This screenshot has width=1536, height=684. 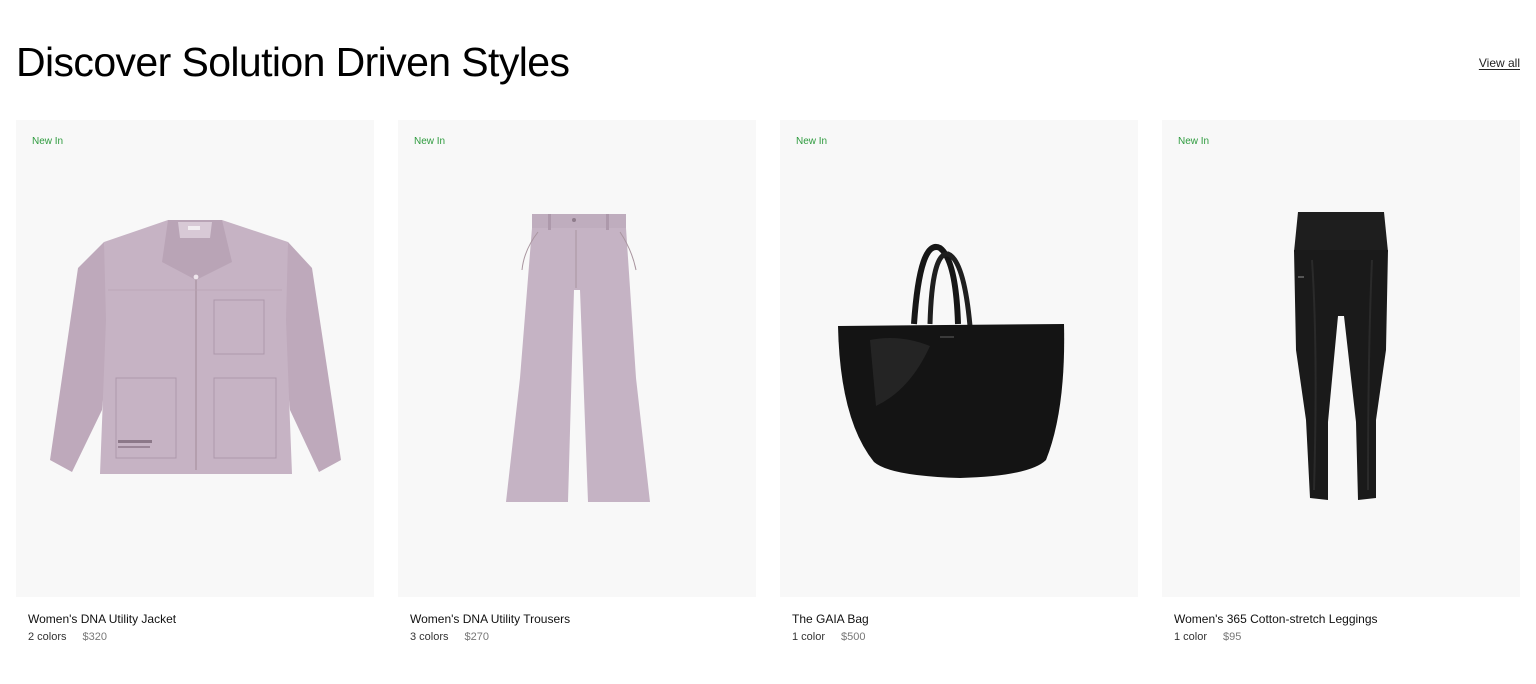 I want to click on product-price: $500, so click(x=853, y=637).